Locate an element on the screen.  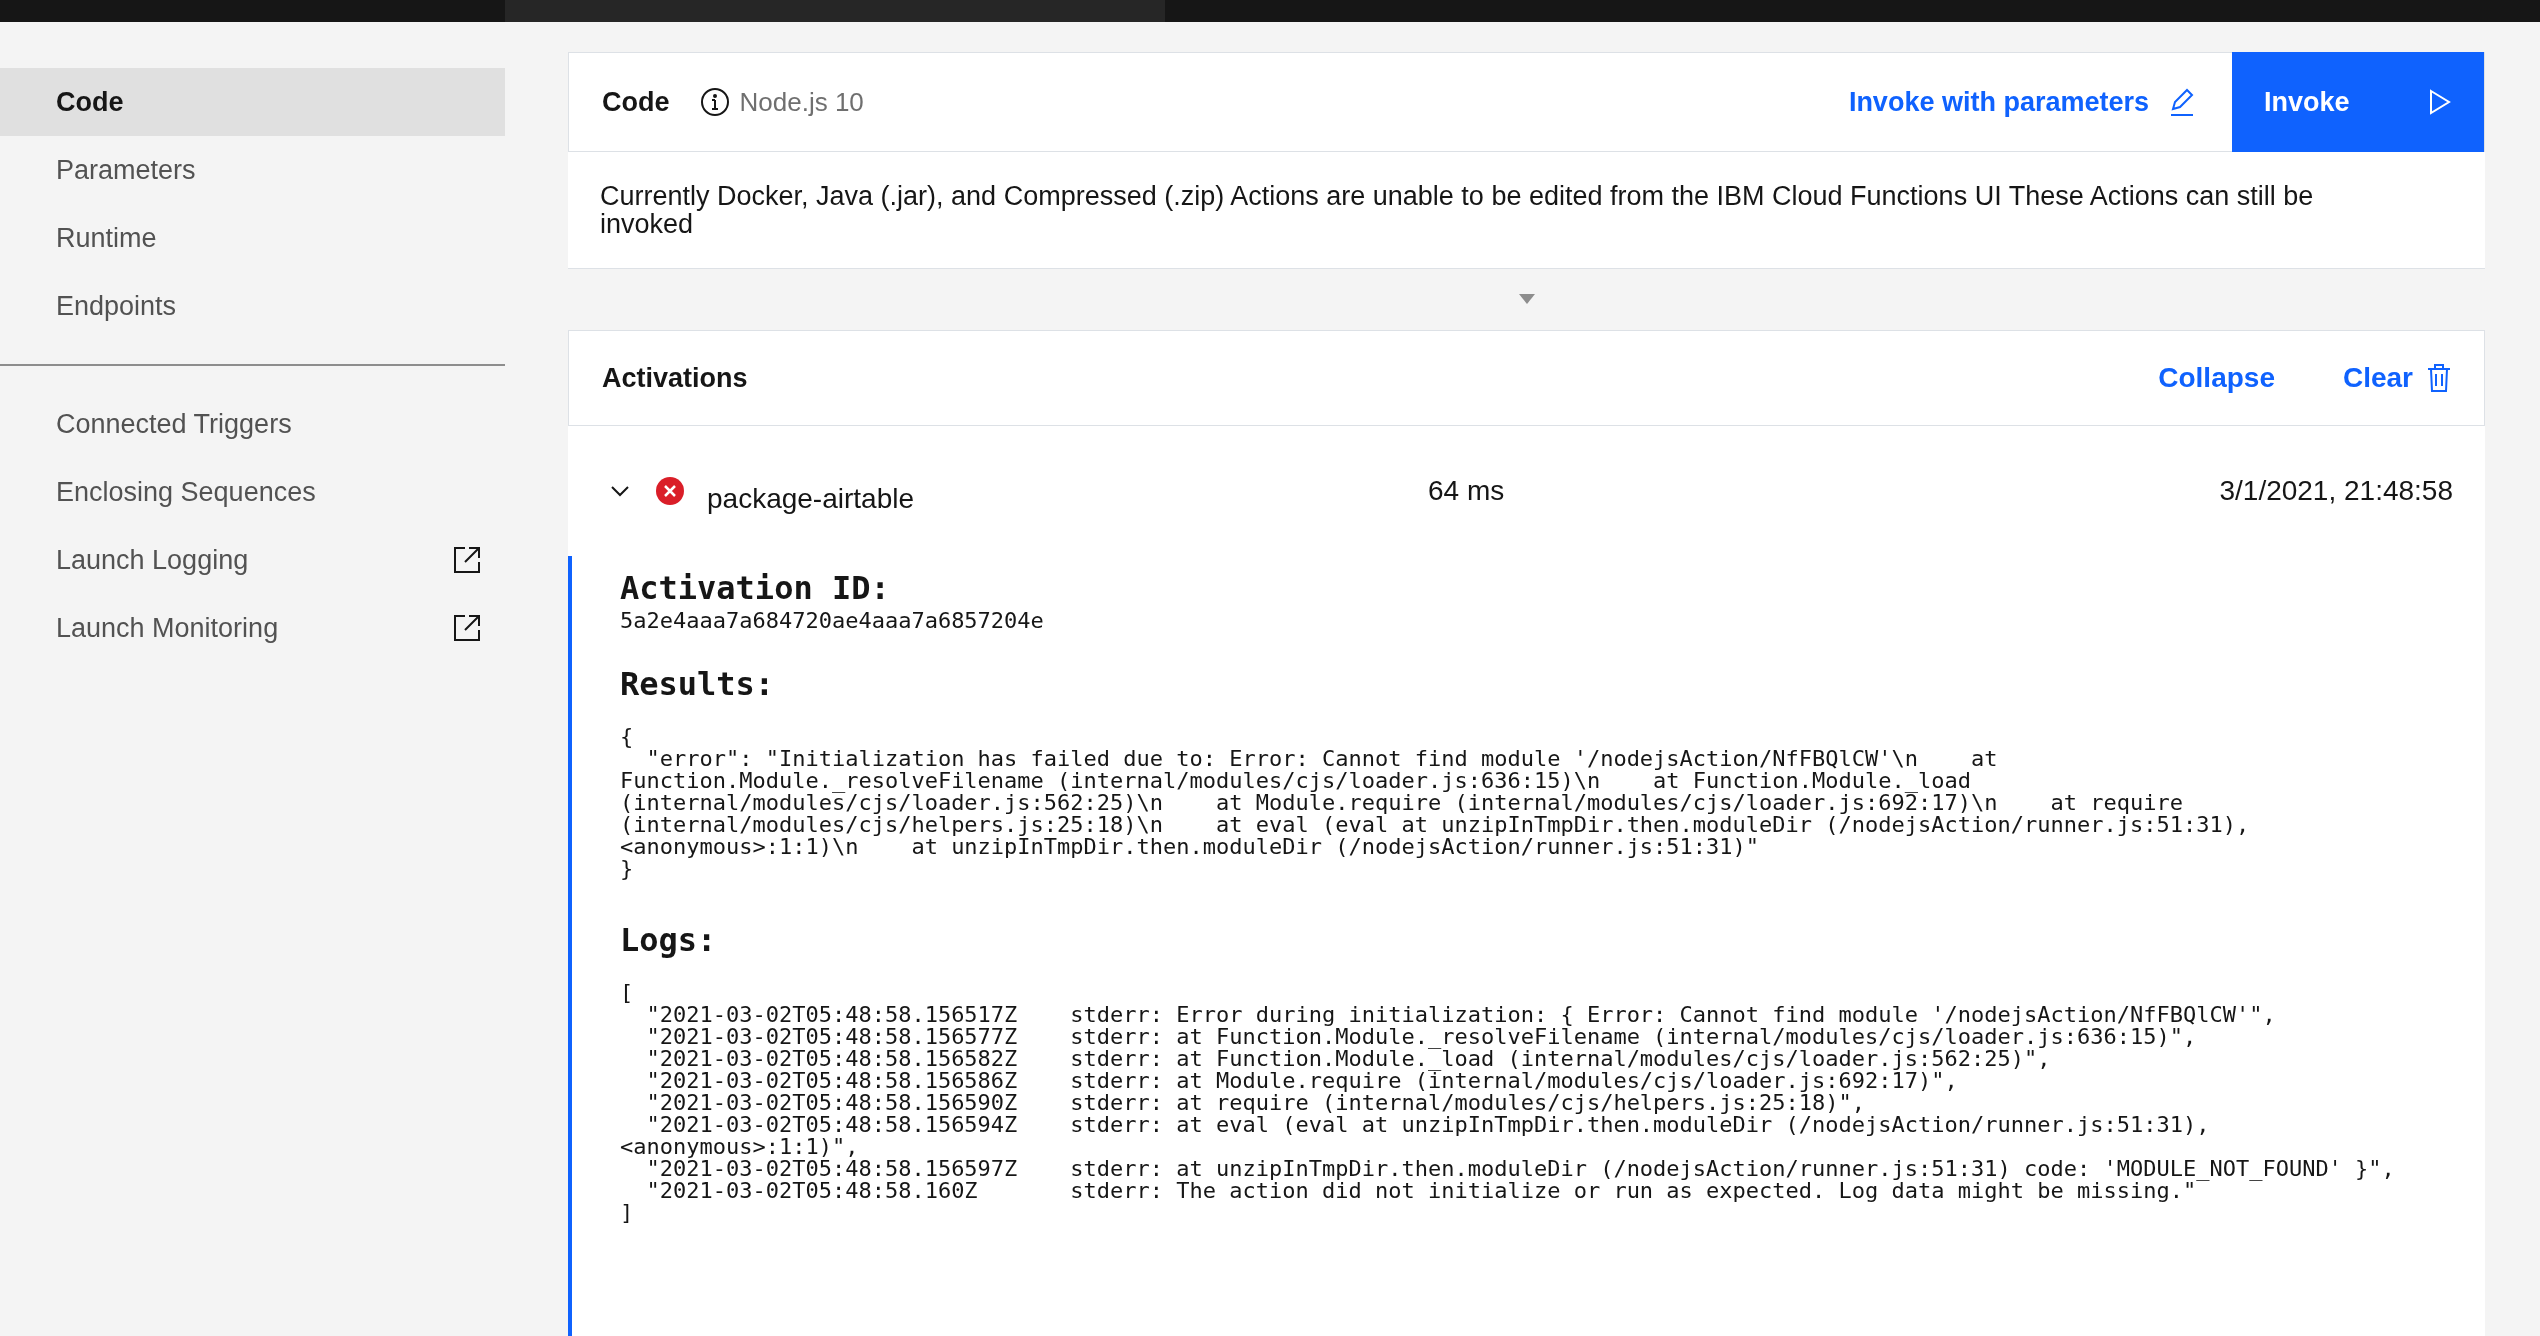
invoke-with-parameters-link: Invoke with parameters is located at coordinates (2022, 102).